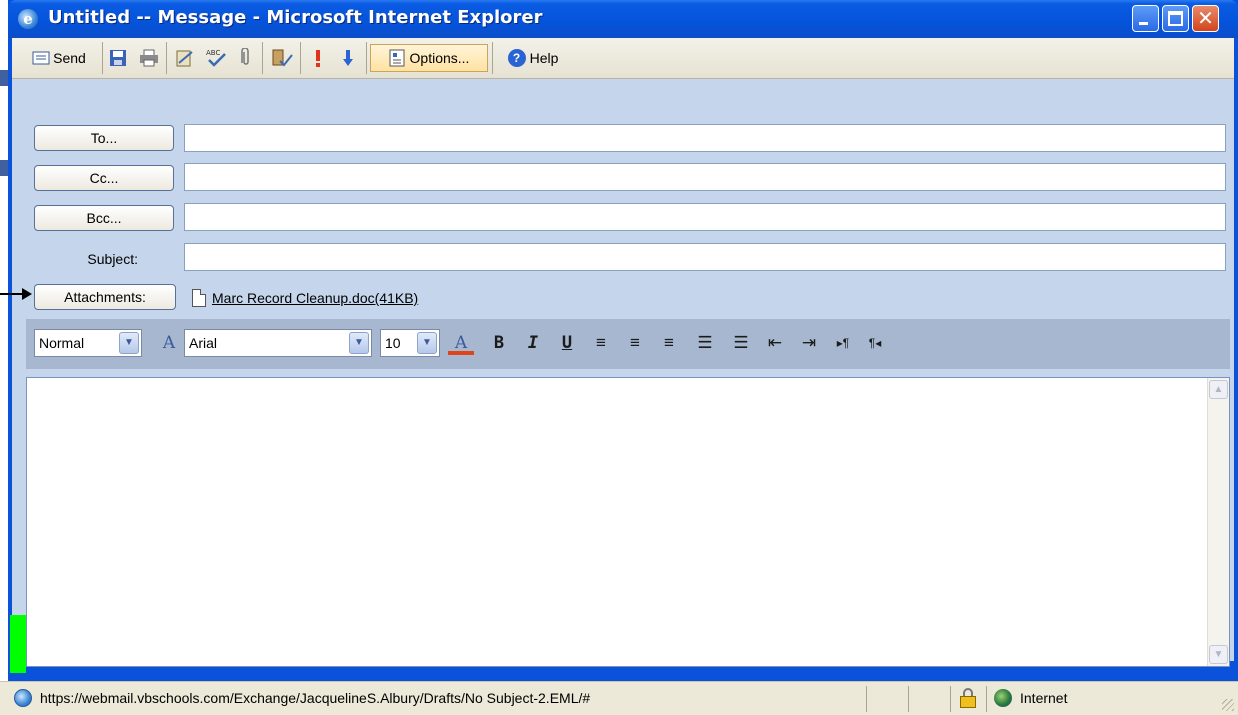 The width and height of the screenshot is (1238, 715). Describe the element at coordinates (1086, 699) in the screenshot. I see `zone-cell` at that location.